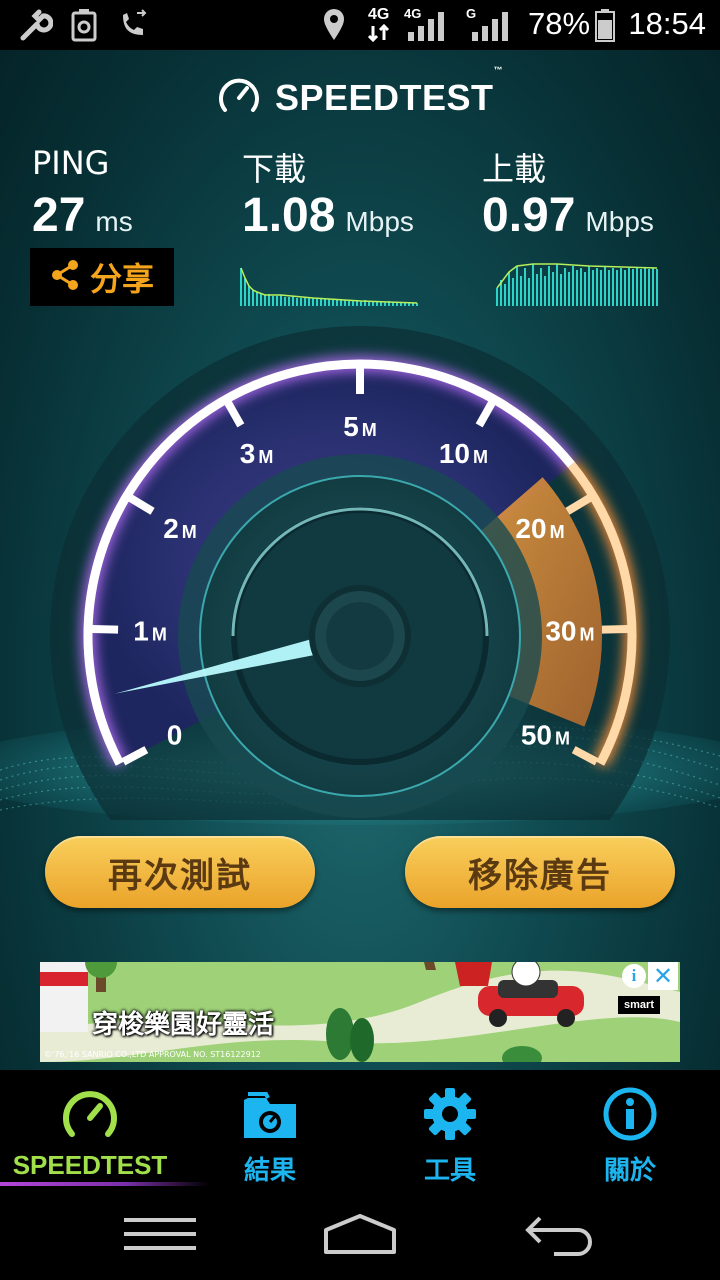 This screenshot has height=1280, width=720. Describe the element at coordinates (84, 25) in the screenshot. I see `recycle-icon` at that location.